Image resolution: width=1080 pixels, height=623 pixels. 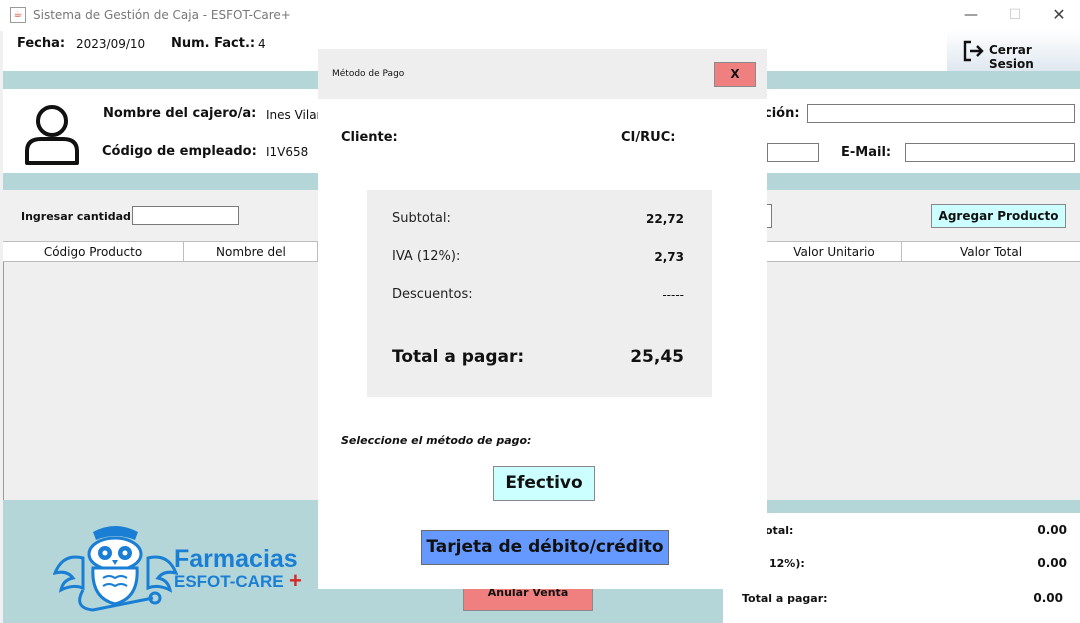 I want to click on logout-label: Cerrar Sesion, so click(x=1011, y=57).